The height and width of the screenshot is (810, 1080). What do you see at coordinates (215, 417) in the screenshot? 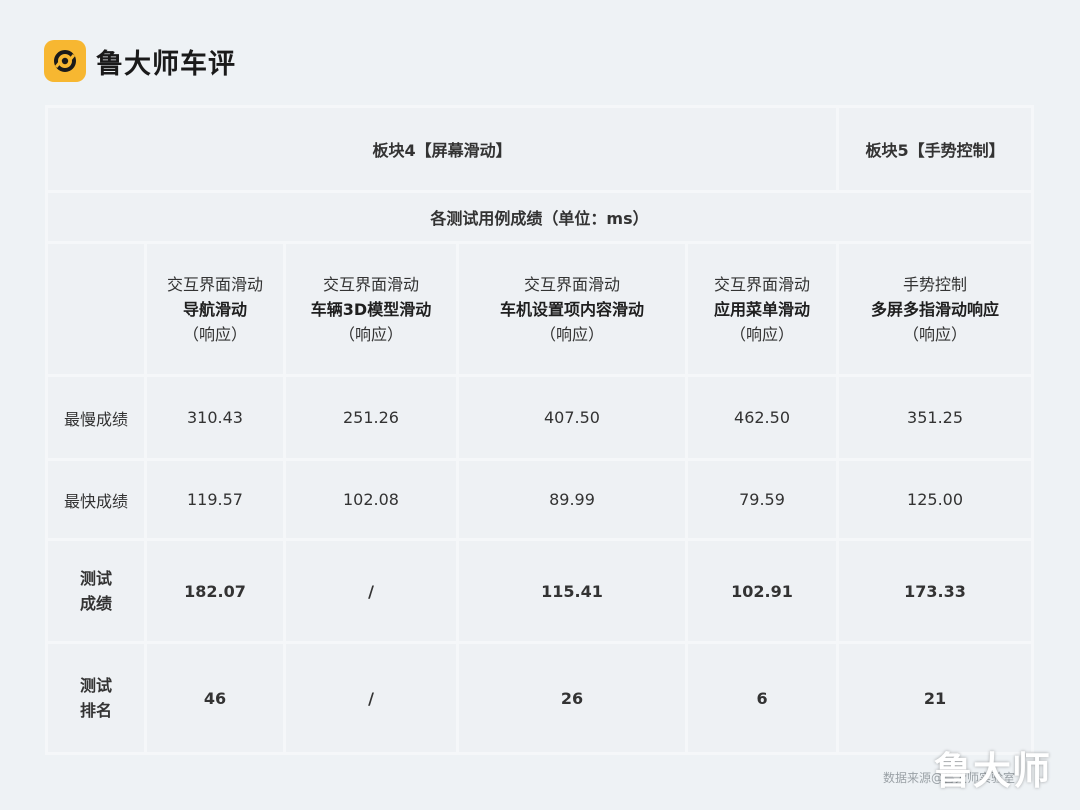
I see `value-cell: 310.43` at bounding box center [215, 417].